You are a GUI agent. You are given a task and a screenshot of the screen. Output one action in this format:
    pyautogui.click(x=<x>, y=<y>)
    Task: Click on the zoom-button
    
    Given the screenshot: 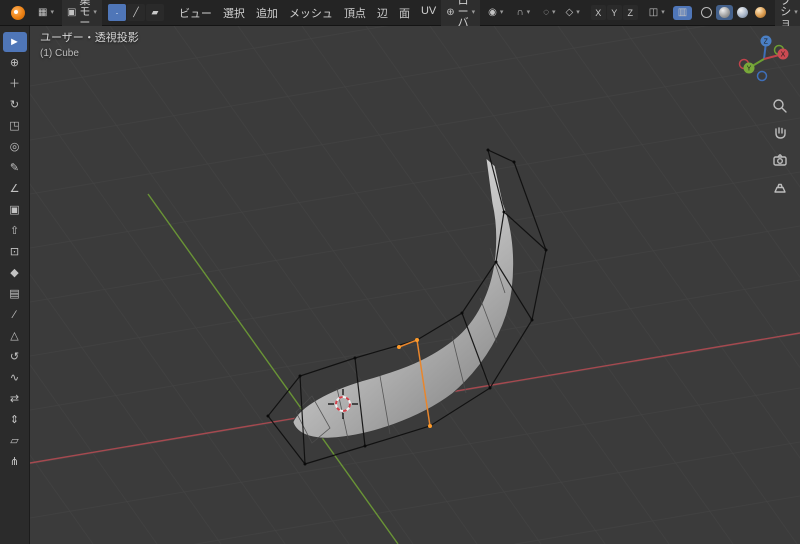 What is the action you would take?
    pyautogui.click(x=780, y=106)
    